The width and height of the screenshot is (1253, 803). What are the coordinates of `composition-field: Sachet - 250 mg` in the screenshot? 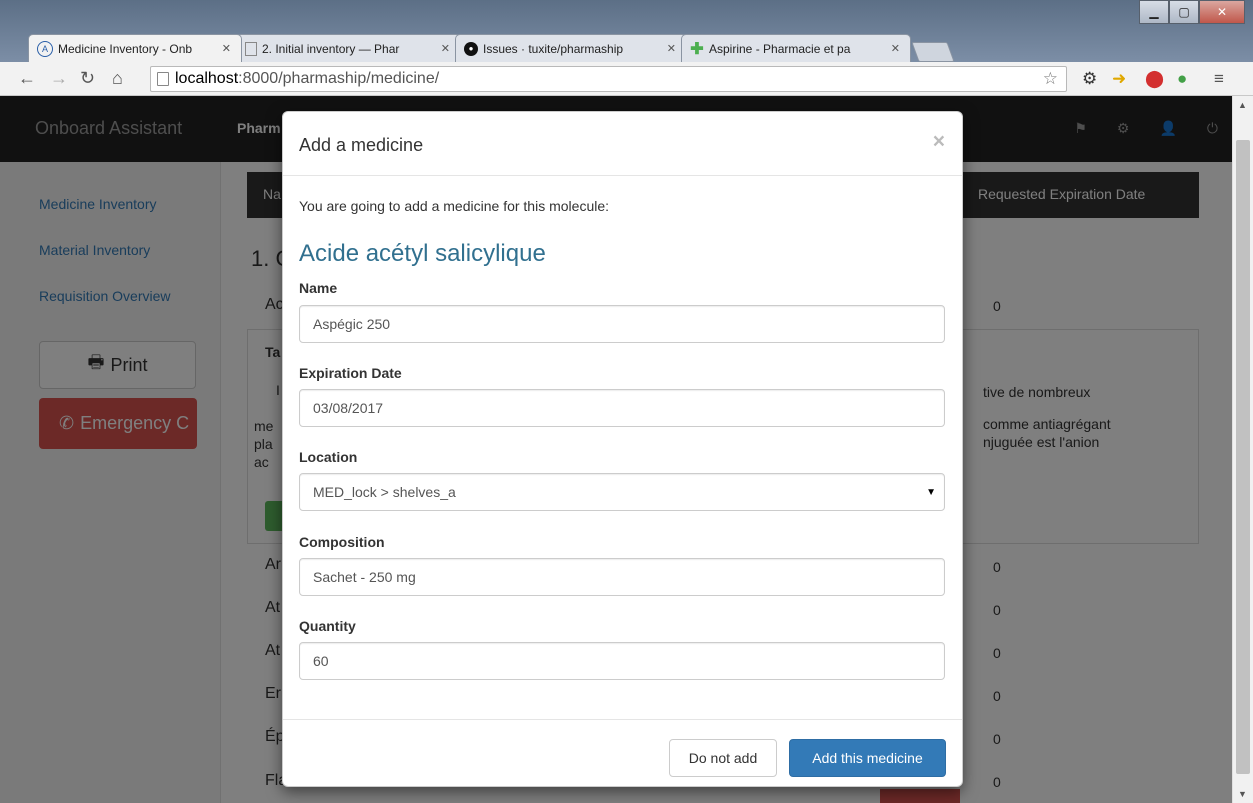 It's located at (622, 577).